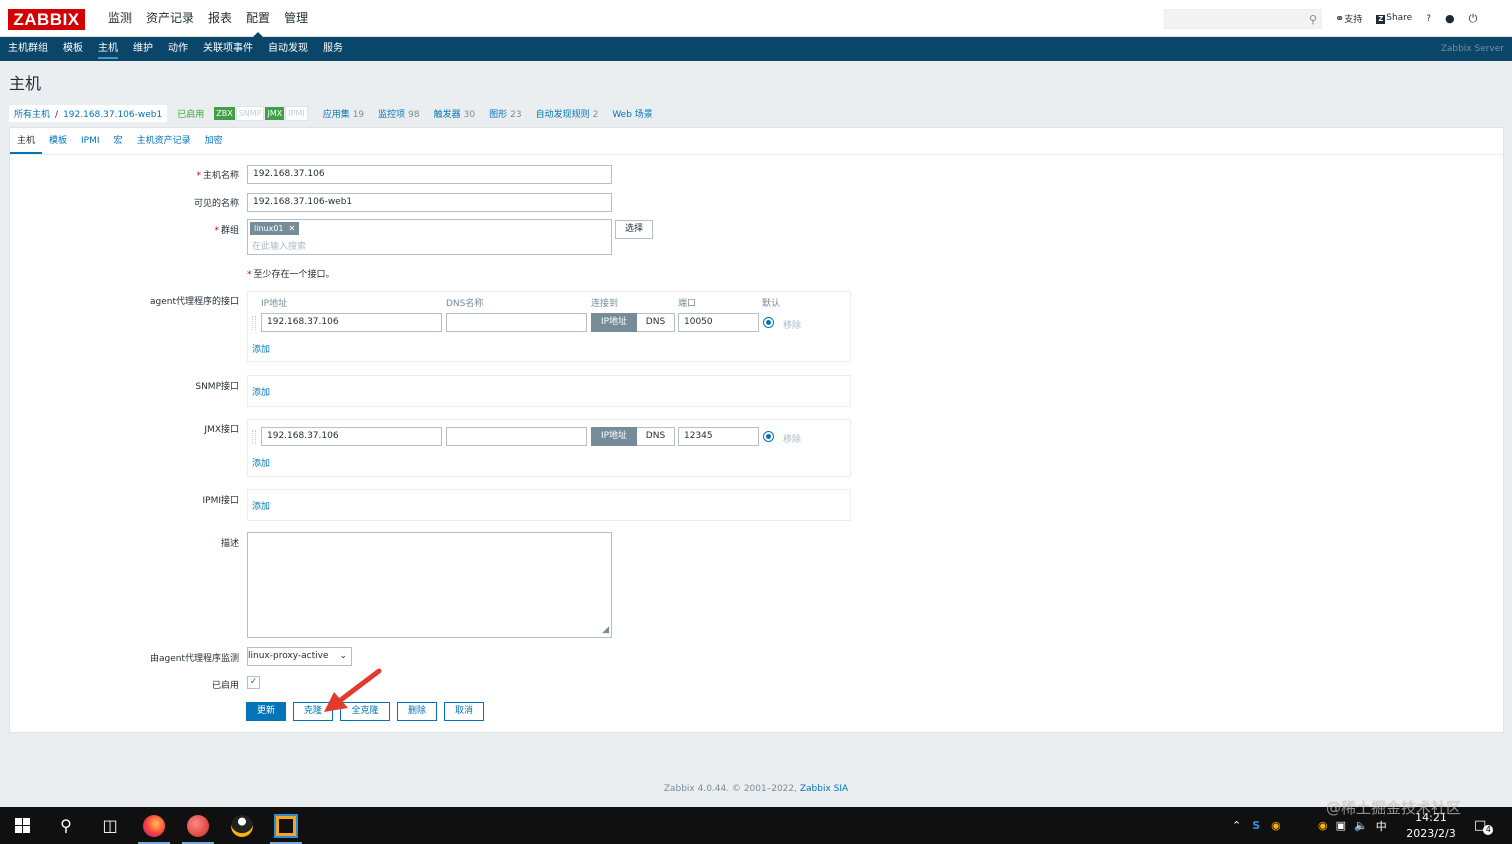  What do you see at coordinates (429, 585) in the screenshot?
I see `description-textarea: ◢` at bounding box center [429, 585].